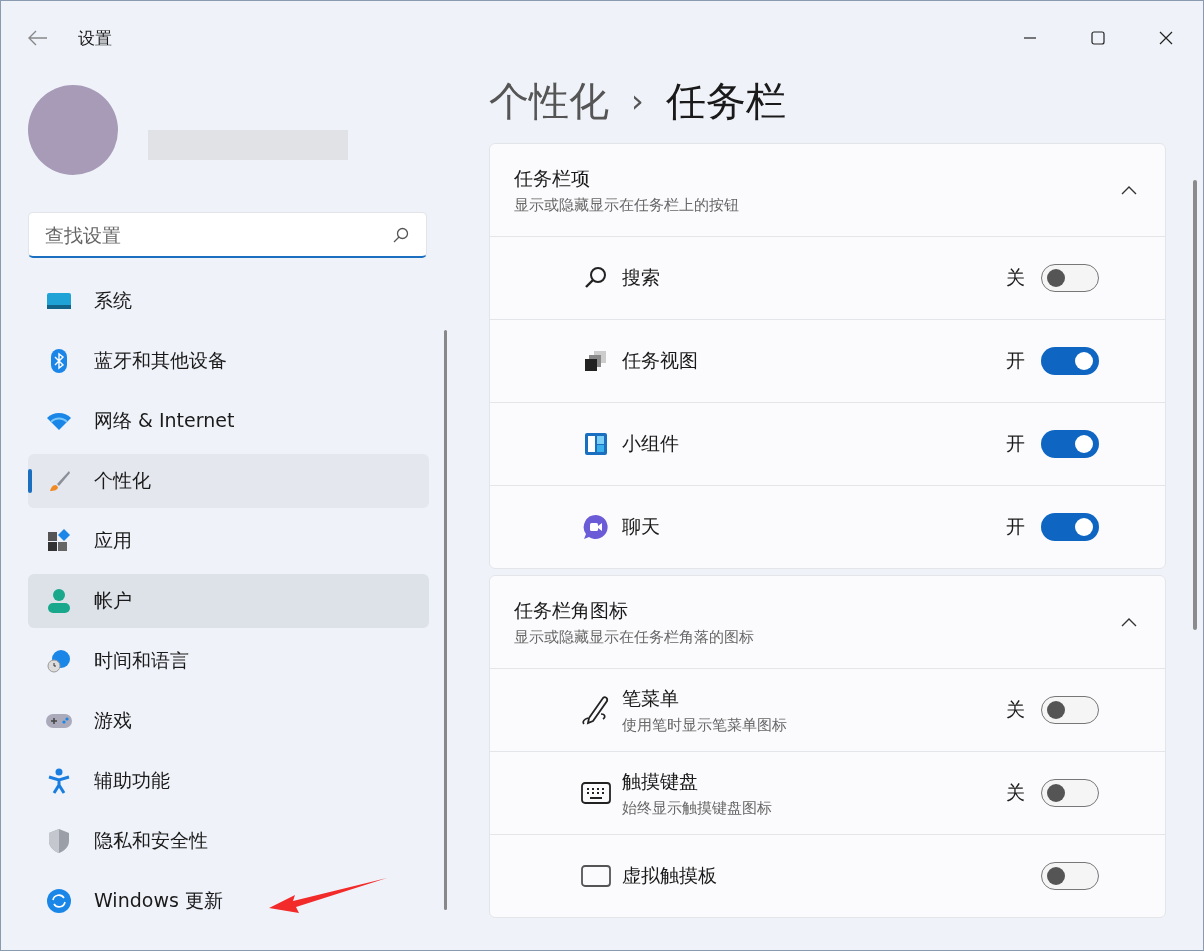 This screenshot has width=1204, height=951. What do you see at coordinates (705, 725) in the screenshot?
I see `setting-description: 使用笔时显示笔菜单图标` at bounding box center [705, 725].